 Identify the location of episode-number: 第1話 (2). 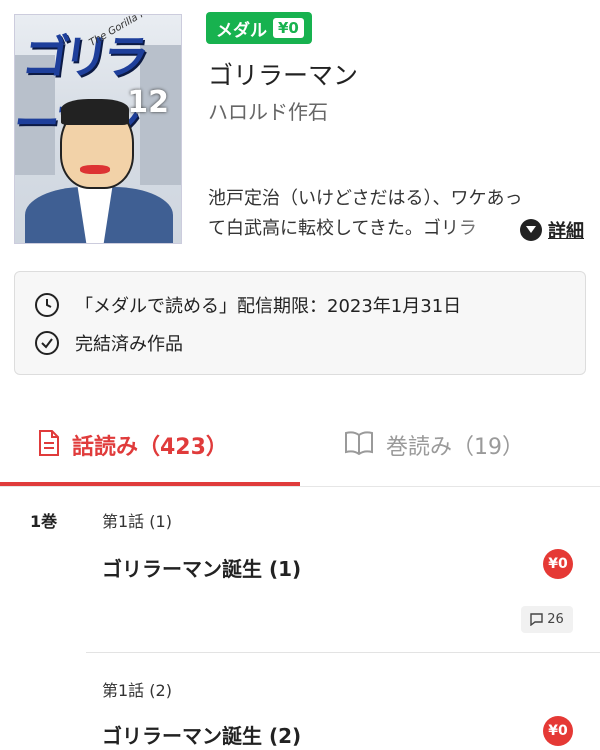
(137, 690).